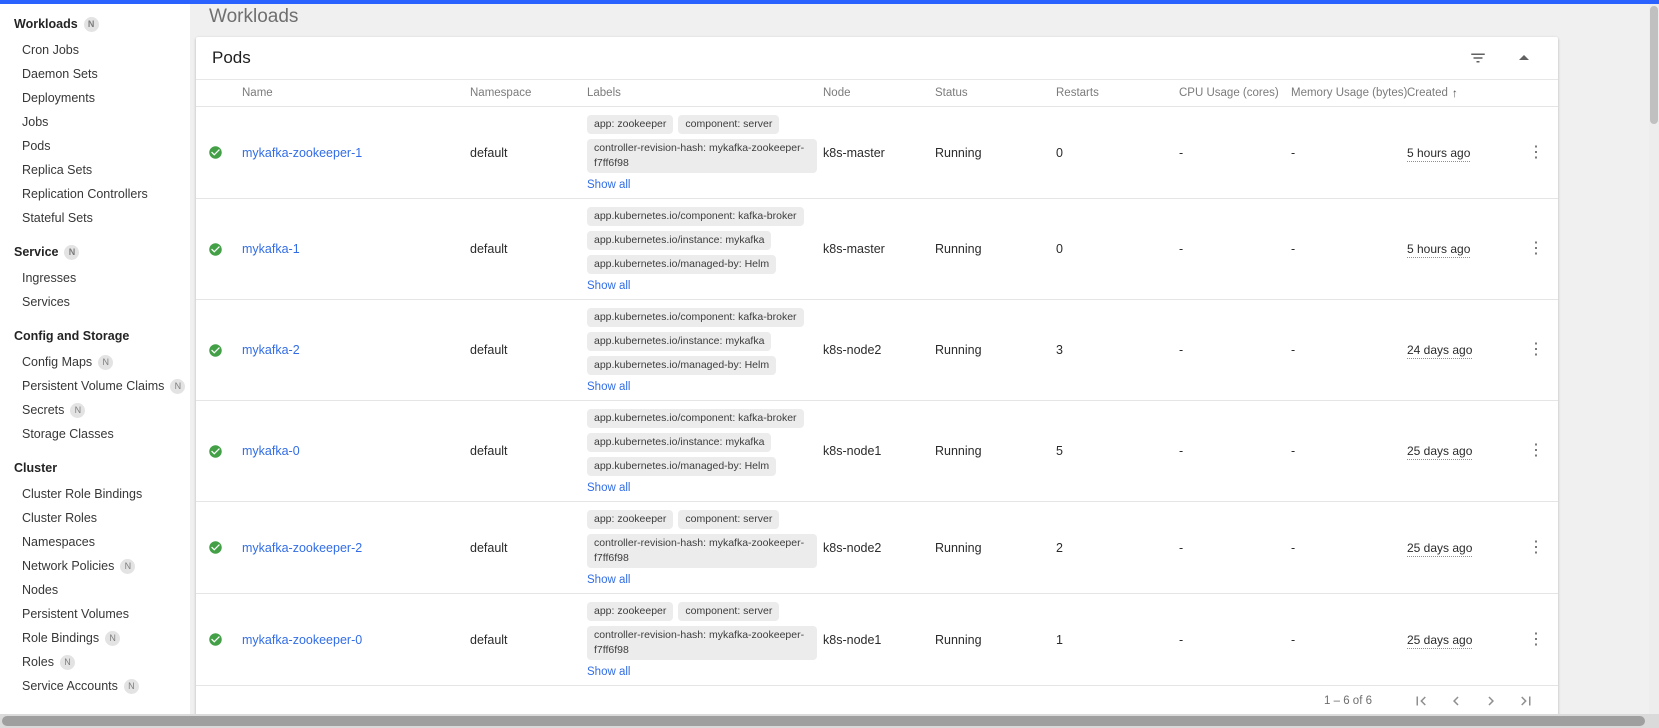 The height and width of the screenshot is (728, 1659). I want to click on col-labels: Labels, so click(705, 93).